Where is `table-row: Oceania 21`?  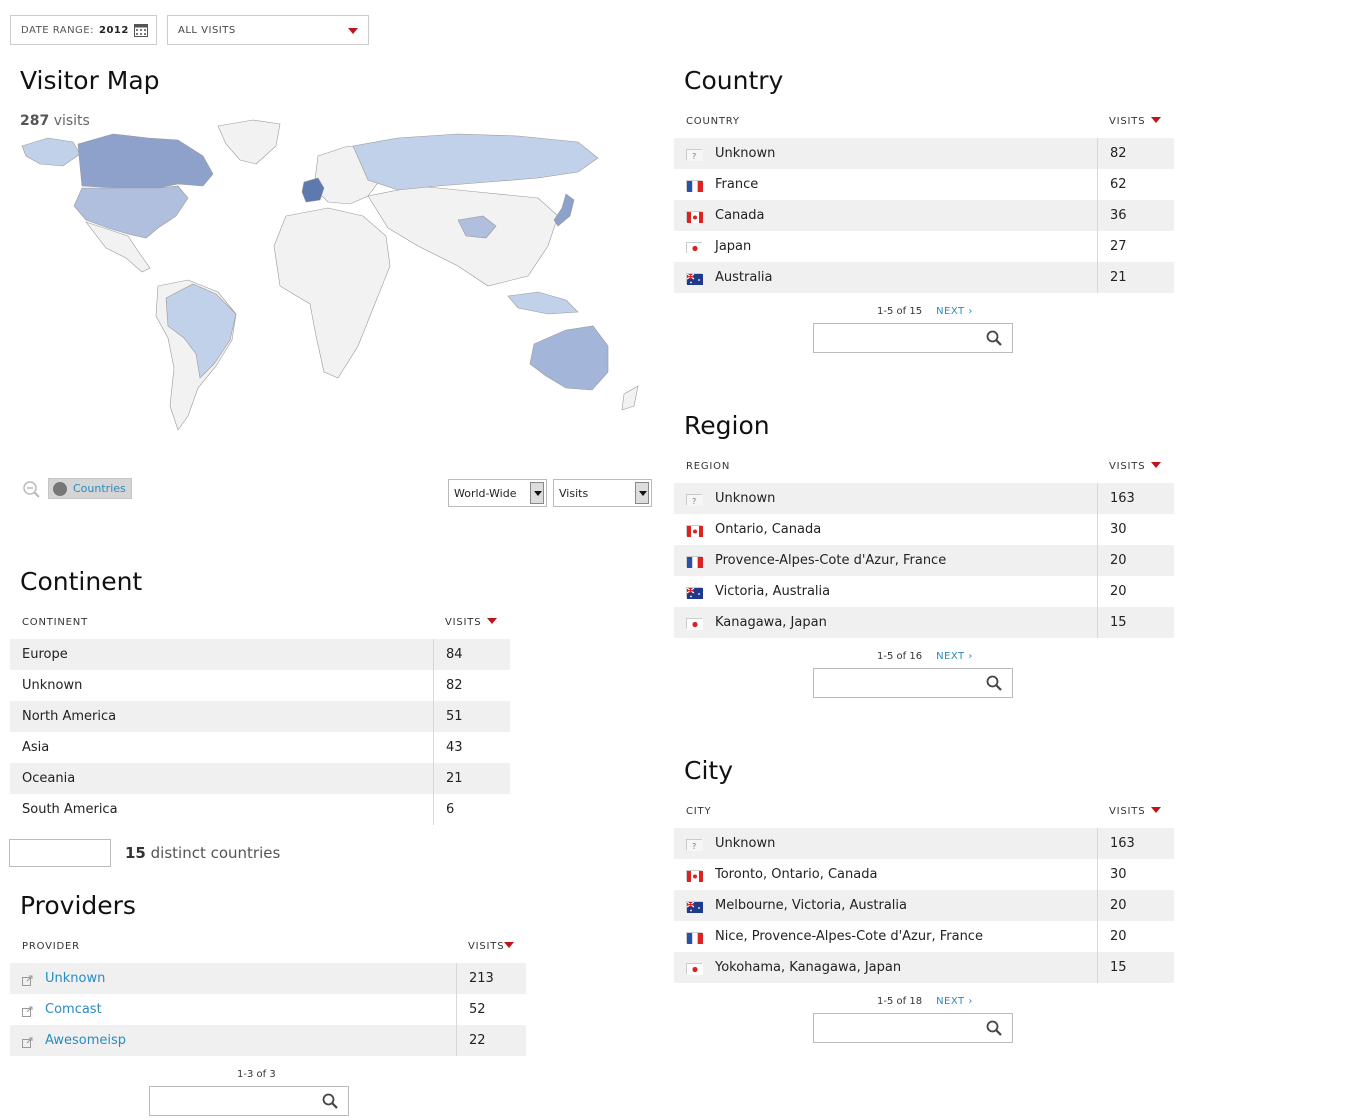 table-row: Oceania 21 is located at coordinates (260, 778).